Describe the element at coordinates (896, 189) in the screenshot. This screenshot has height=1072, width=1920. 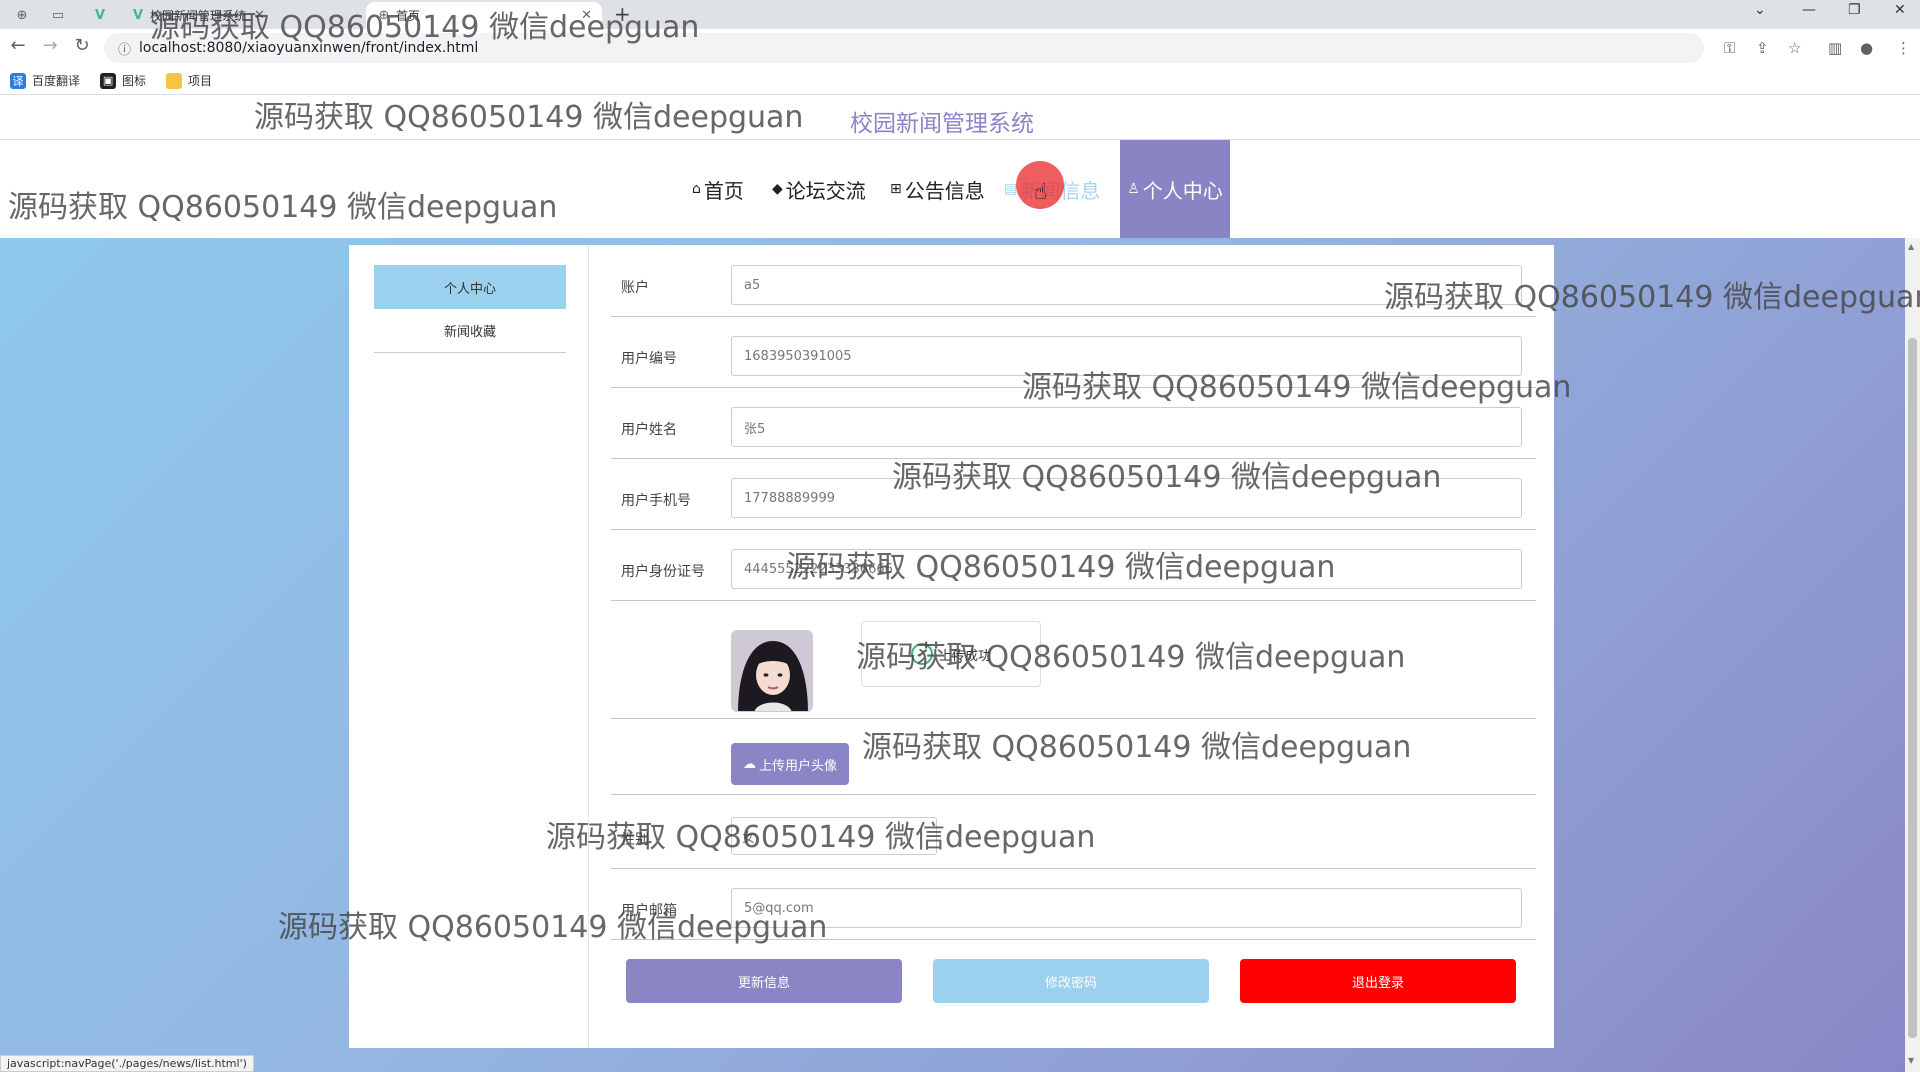
I see `grid-icon: ⊞` at that location.